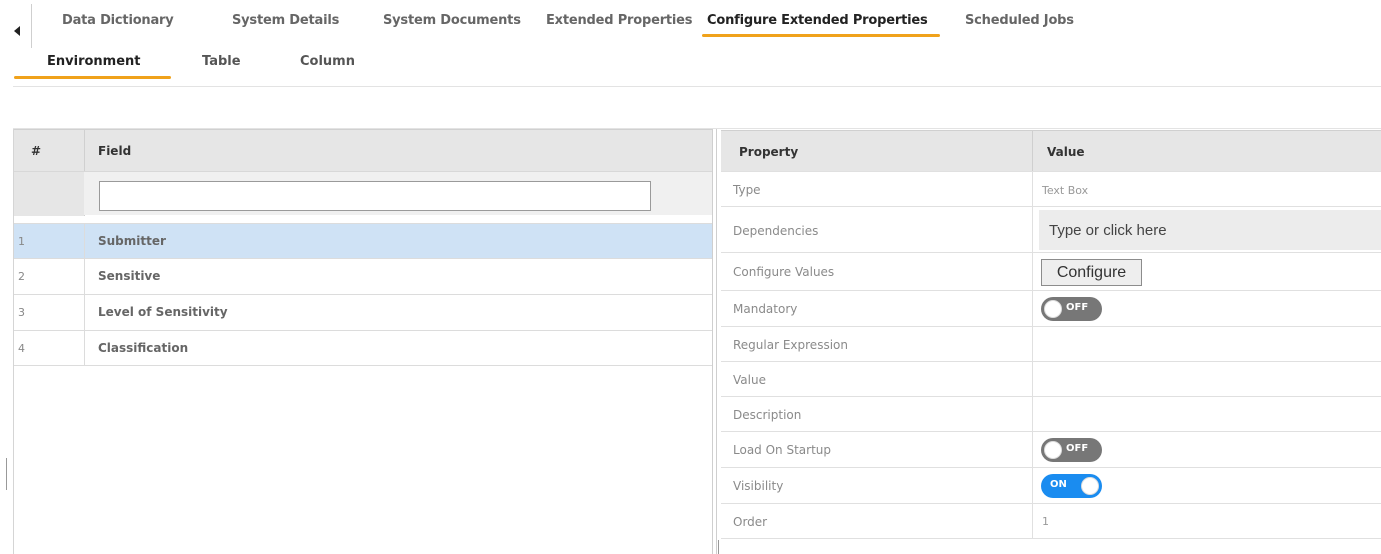  What do you see at coordinates (619, 20) in the screenshot?
I see `tab-extended-properties: Extended Properties` at bounding box center [619, 20].